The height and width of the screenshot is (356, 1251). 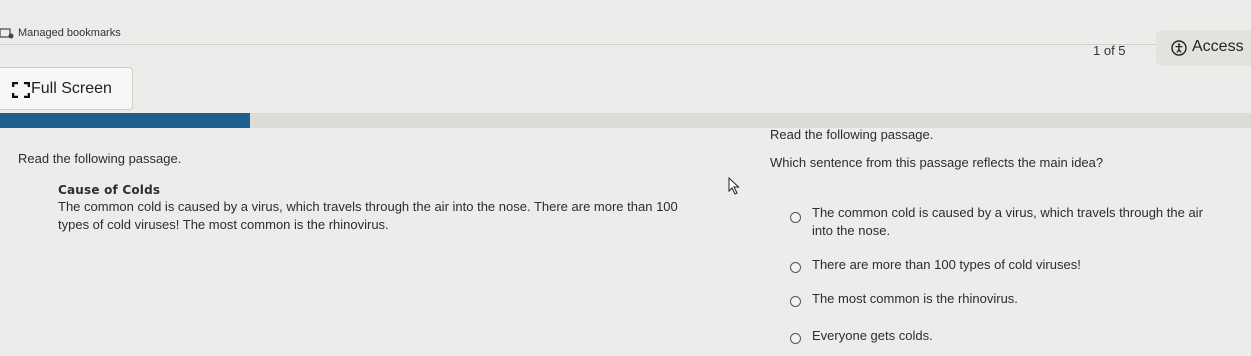 What do you see at coordinates (625, 33) in the screenshot?
I see `bookmarks-bar: Managed bookmarks` at bounding box center [625, 33].